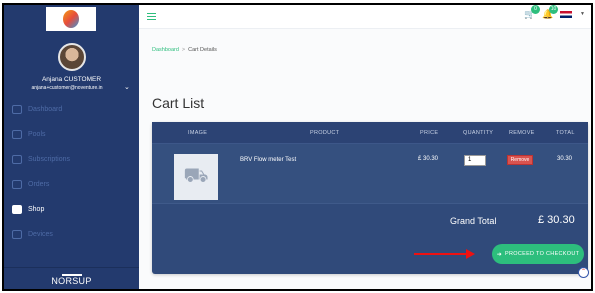 The width and height of the screenshot is (595, 293). I want to click on column-header-total: TOTAL, so click(565, 133).